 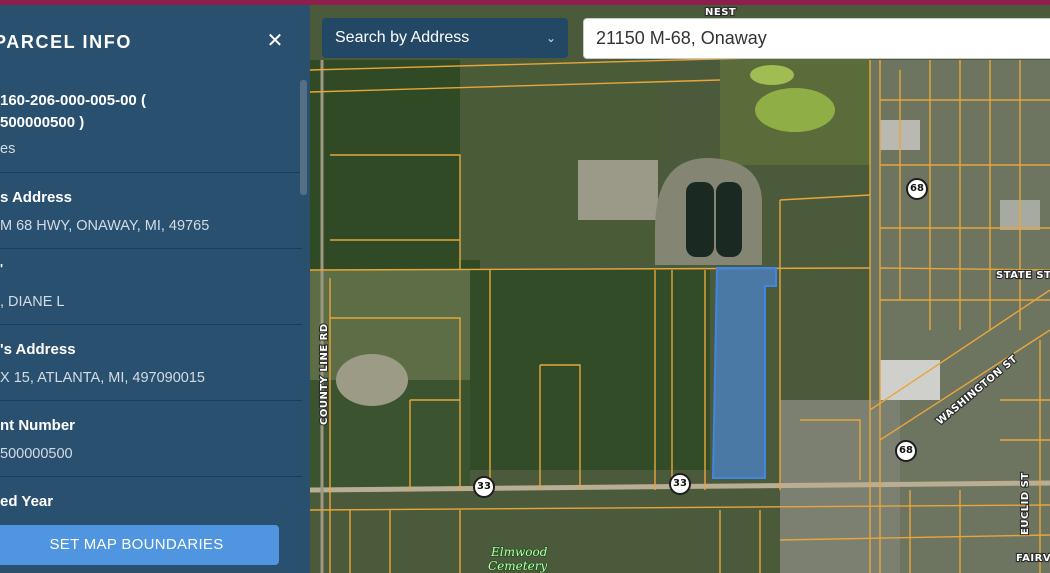 I want to click on parcel-field-owner-address: 's Address X 15, ATLANTA, MI, 497090015, so click(x=151, y=363).